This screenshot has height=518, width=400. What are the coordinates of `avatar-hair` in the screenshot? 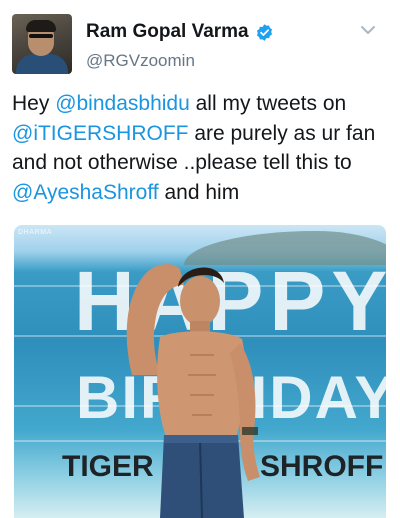 It's located at (41, 26).